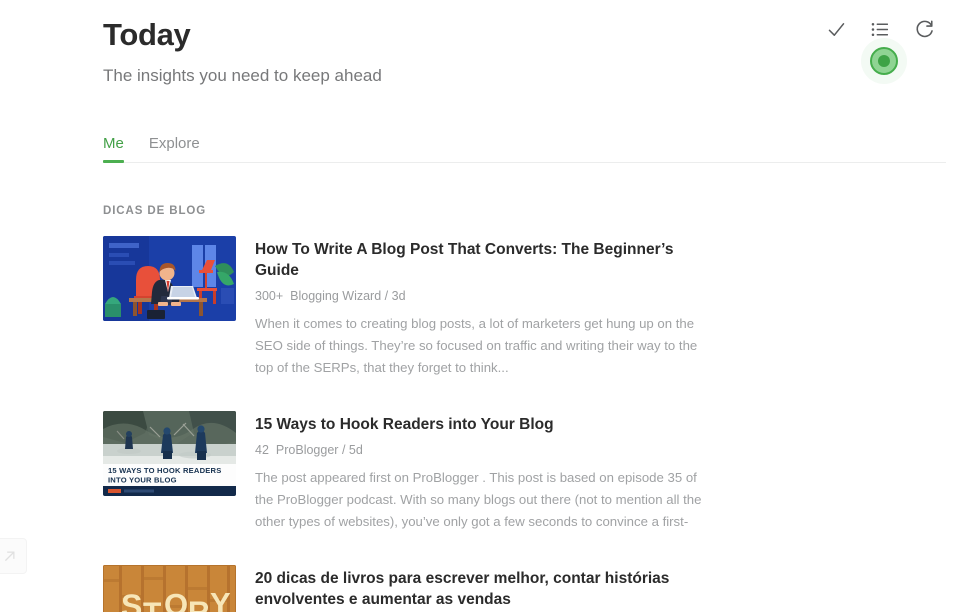 Image resolution: width=957 pixels, height=612 pixels. Describe the element at coordinates (174, 148) in the screenshot. I see `tab-explore: Explore` at that location.